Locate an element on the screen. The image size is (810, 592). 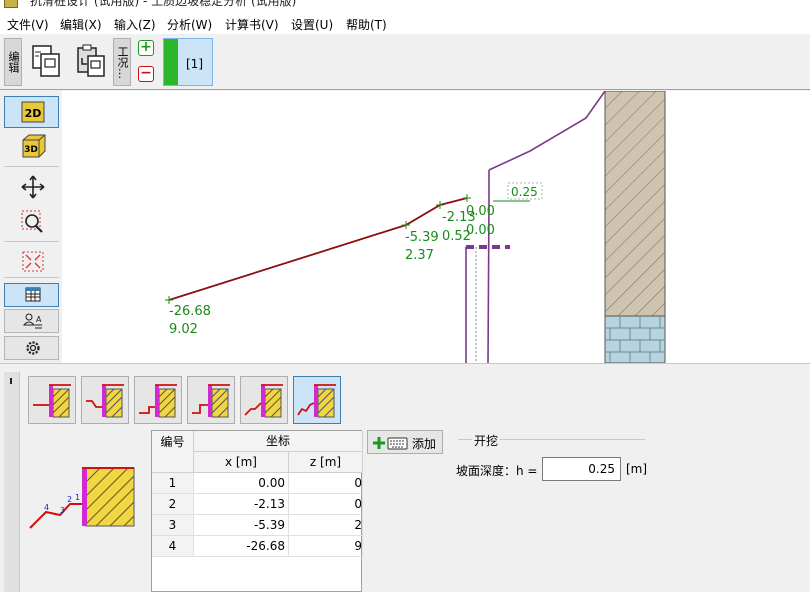
add-stage-button: + is located at coordinates (146, 48).